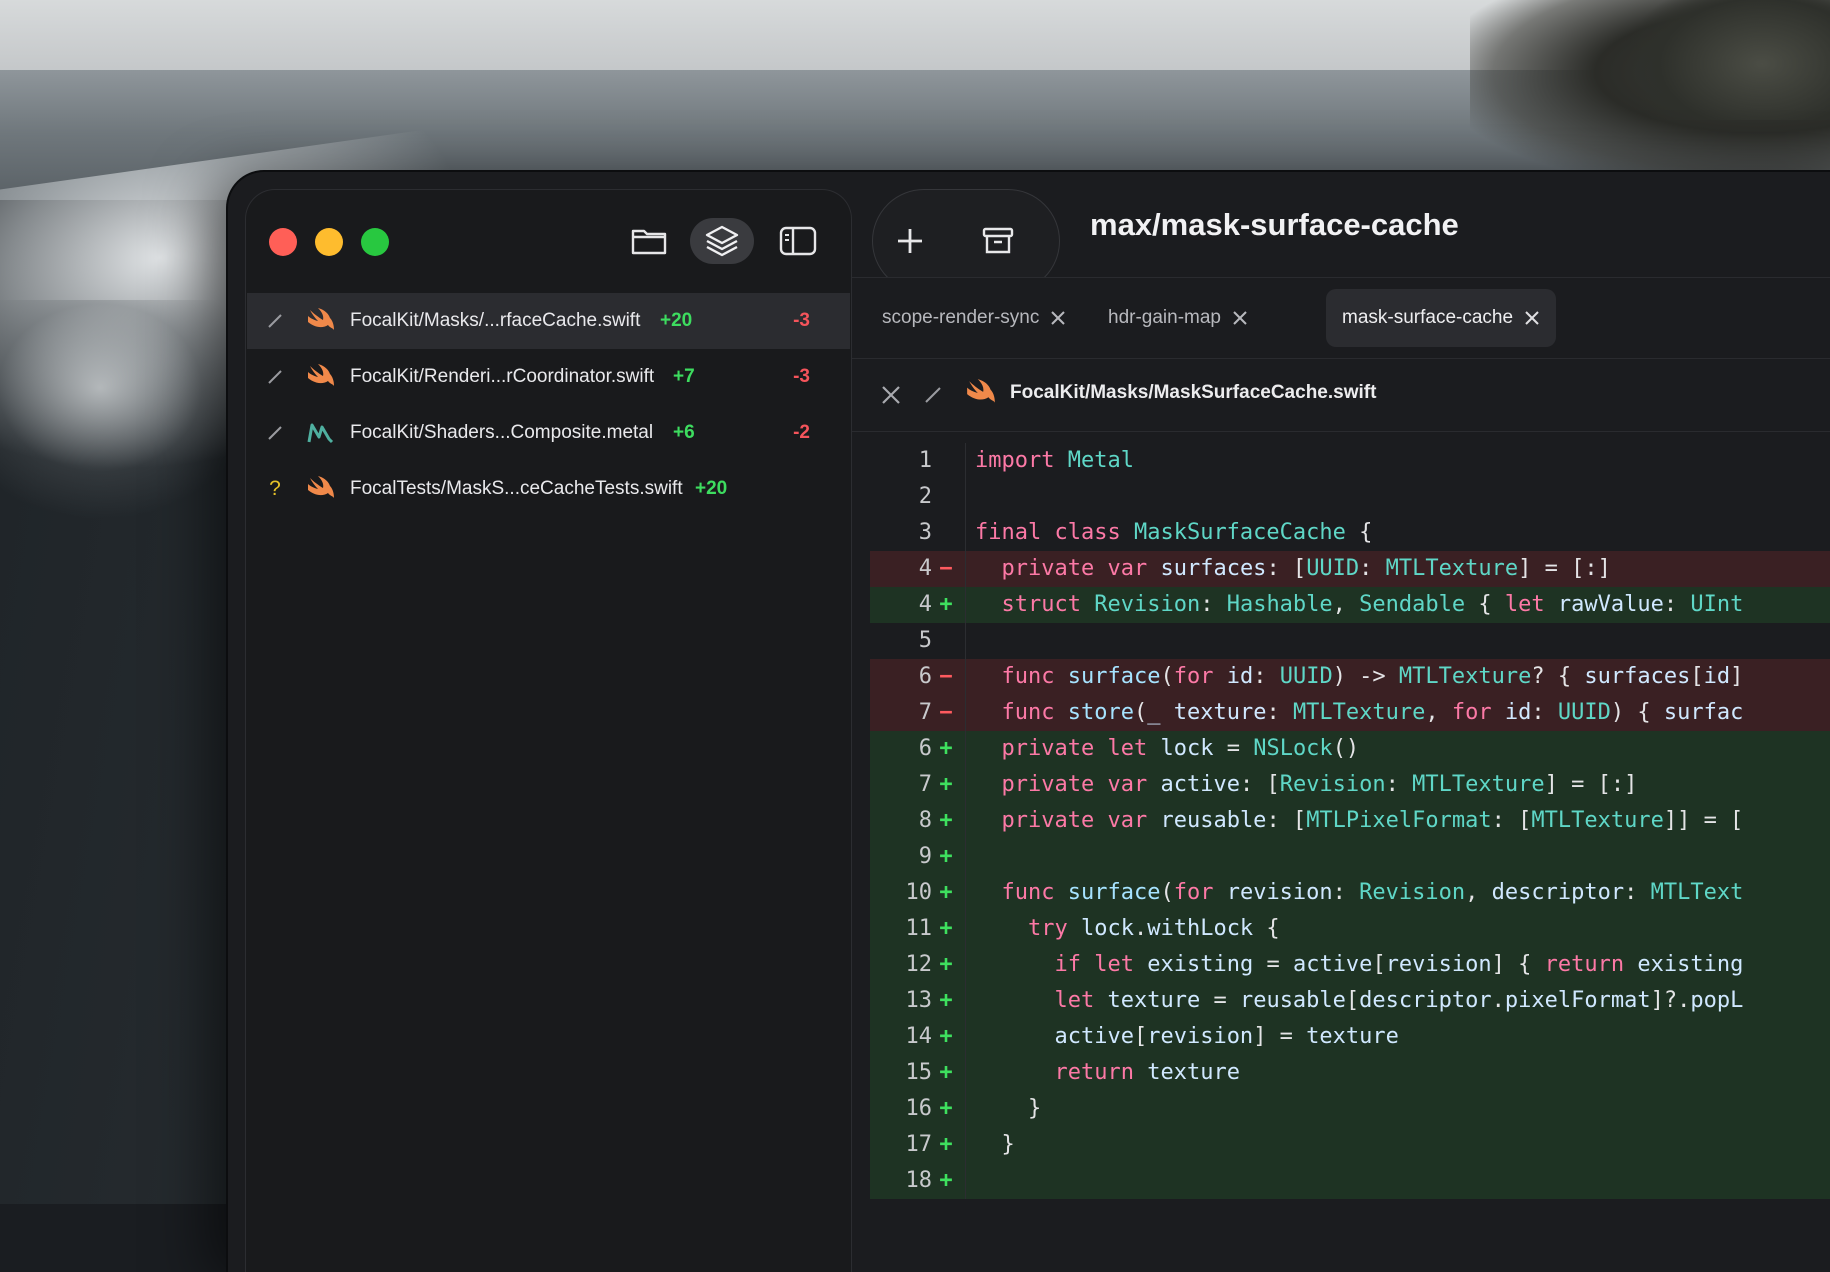 The height and width of the screenshot is (1272, 1830). I want to click on tab-hdr-gain-map: hdr-gain-map, so click(1178, 318).